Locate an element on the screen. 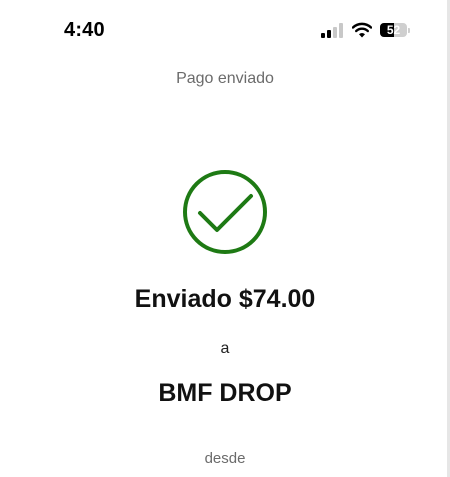  status-time: 4:40 is located at coordinates (84, 30).